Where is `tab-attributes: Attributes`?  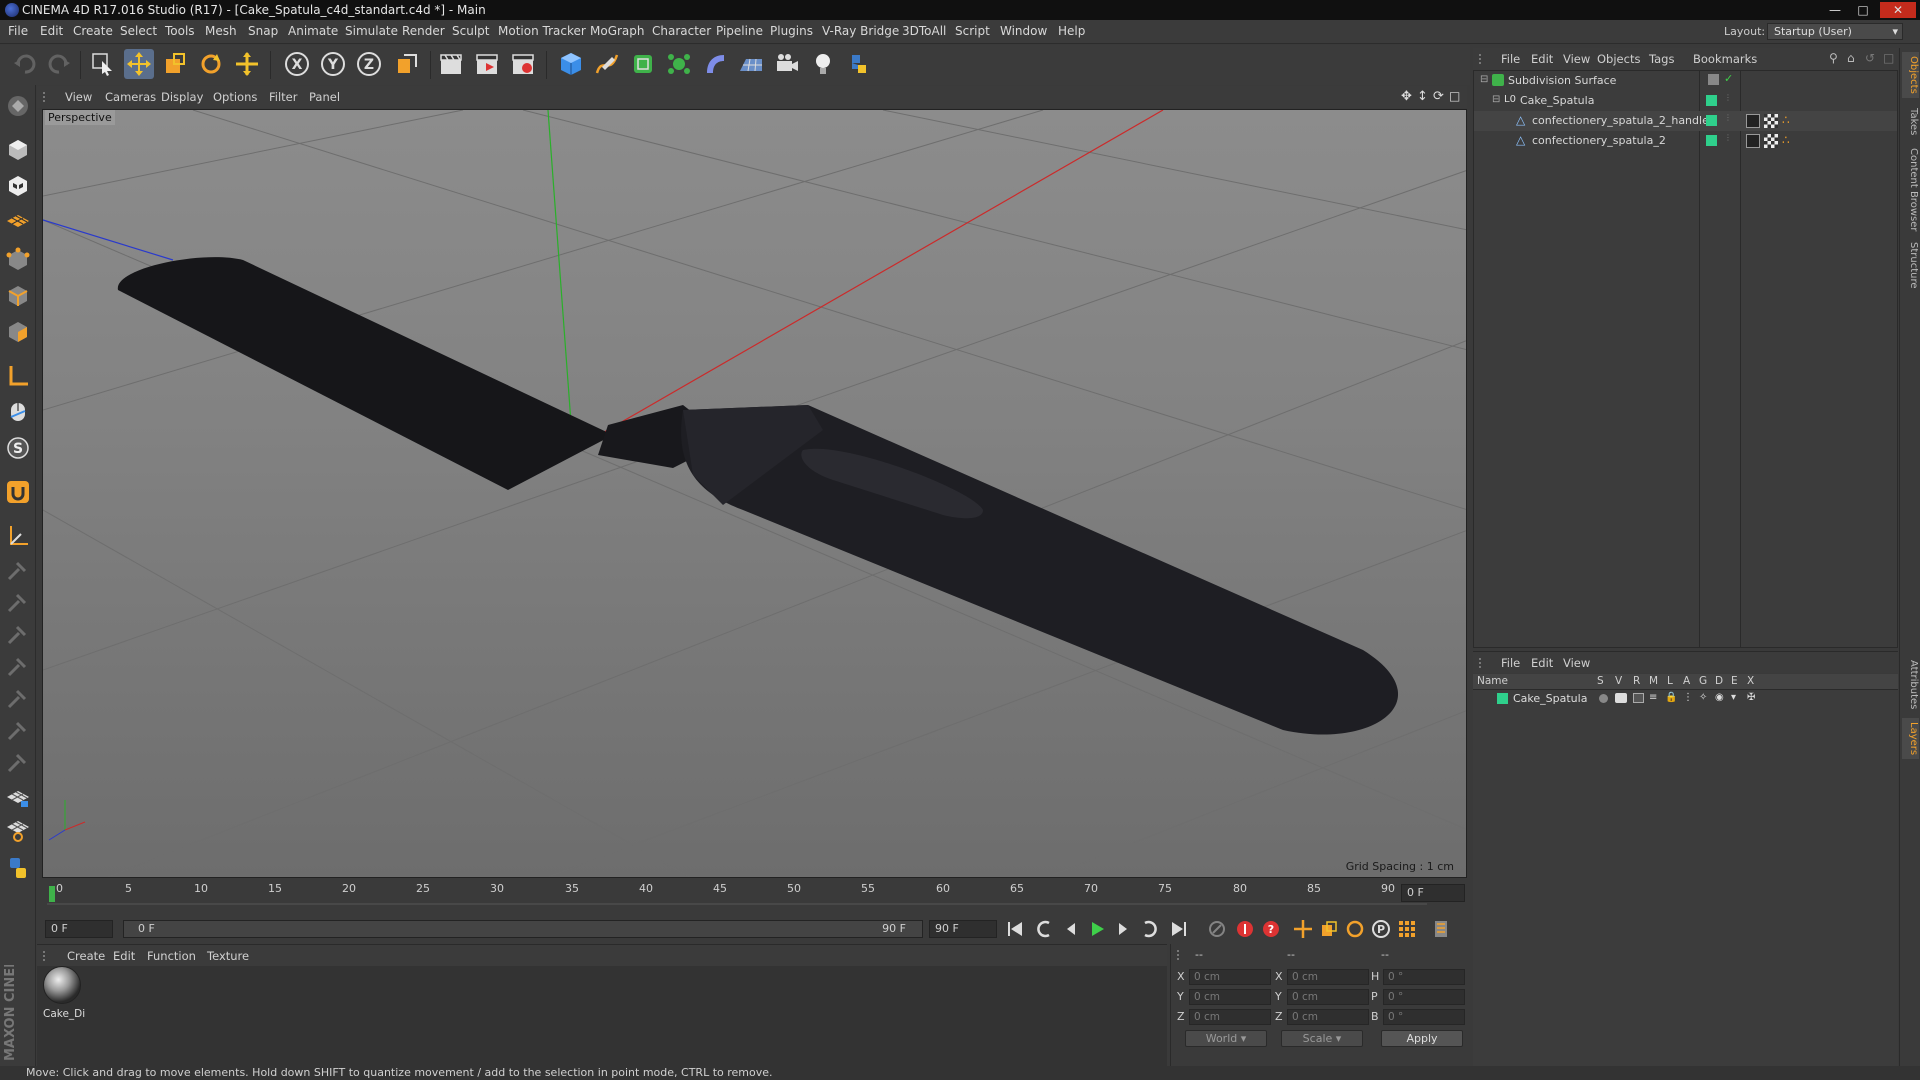
tab-attributes: Attributes is located at coordinates (1910, 684).